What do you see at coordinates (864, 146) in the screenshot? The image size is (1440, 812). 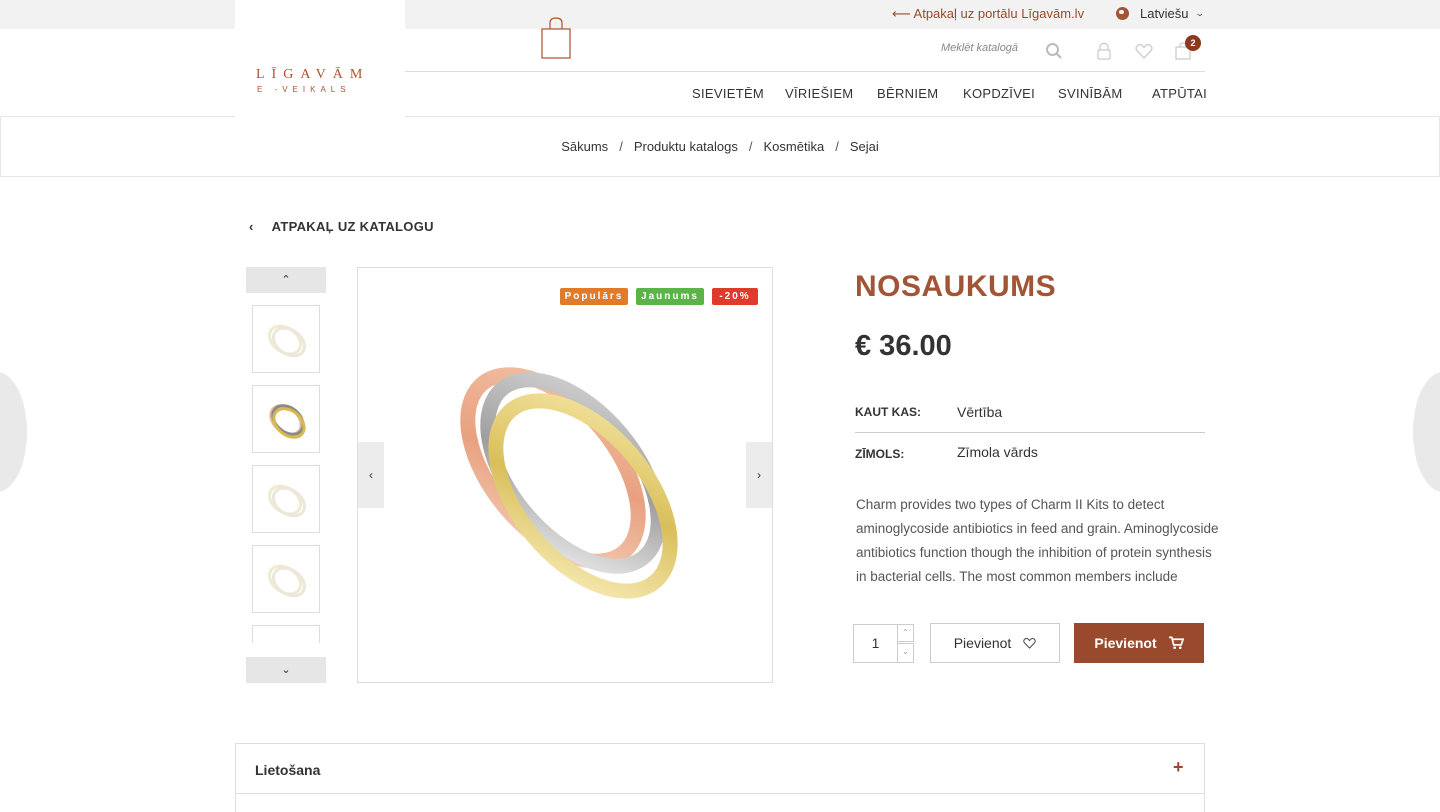 I see `breadcrumb-item-face: Sejai` at bounding box center [864, 146].